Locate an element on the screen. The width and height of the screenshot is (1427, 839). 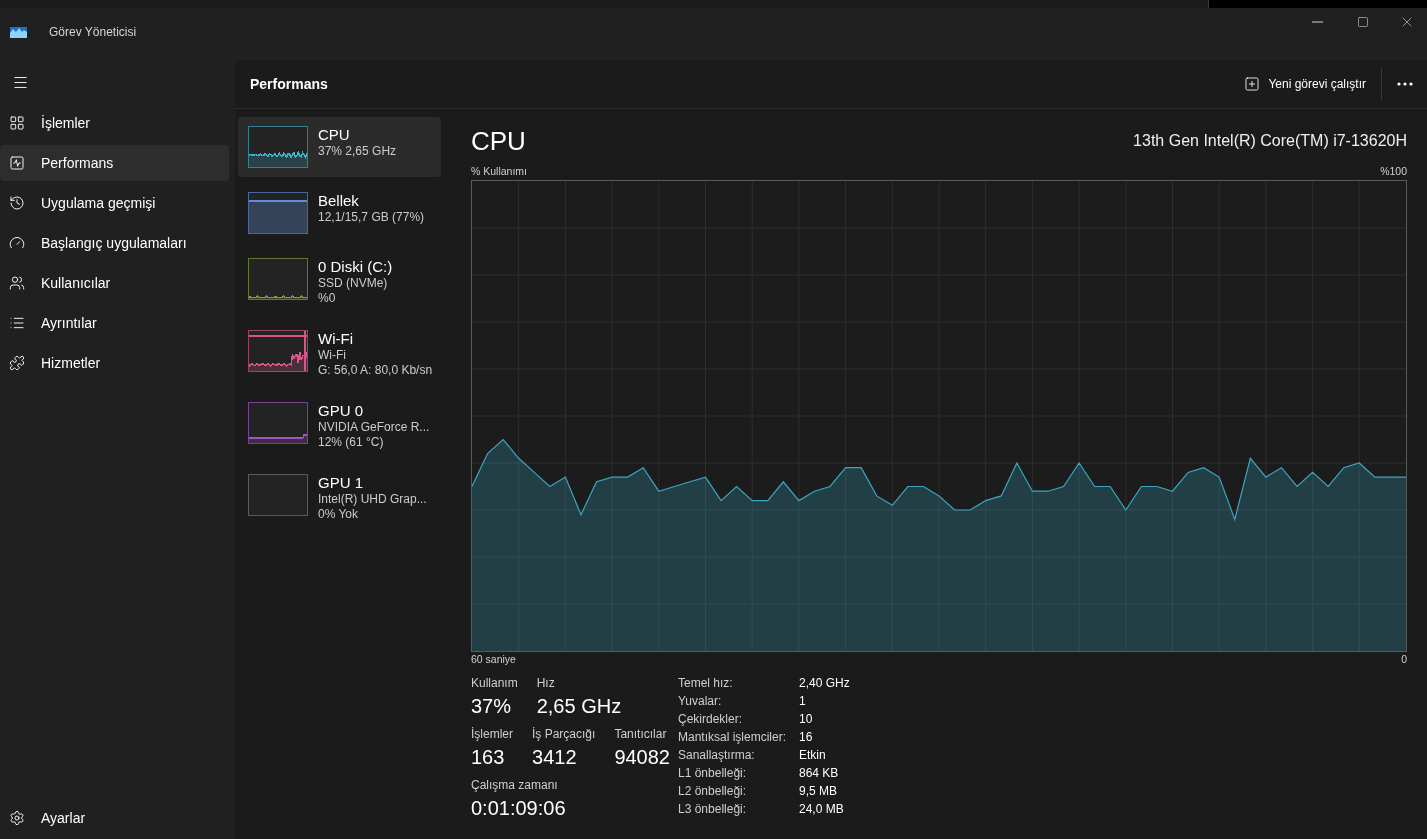
spec-label: L3 önbelleği: is located at coordinates (713, 809).